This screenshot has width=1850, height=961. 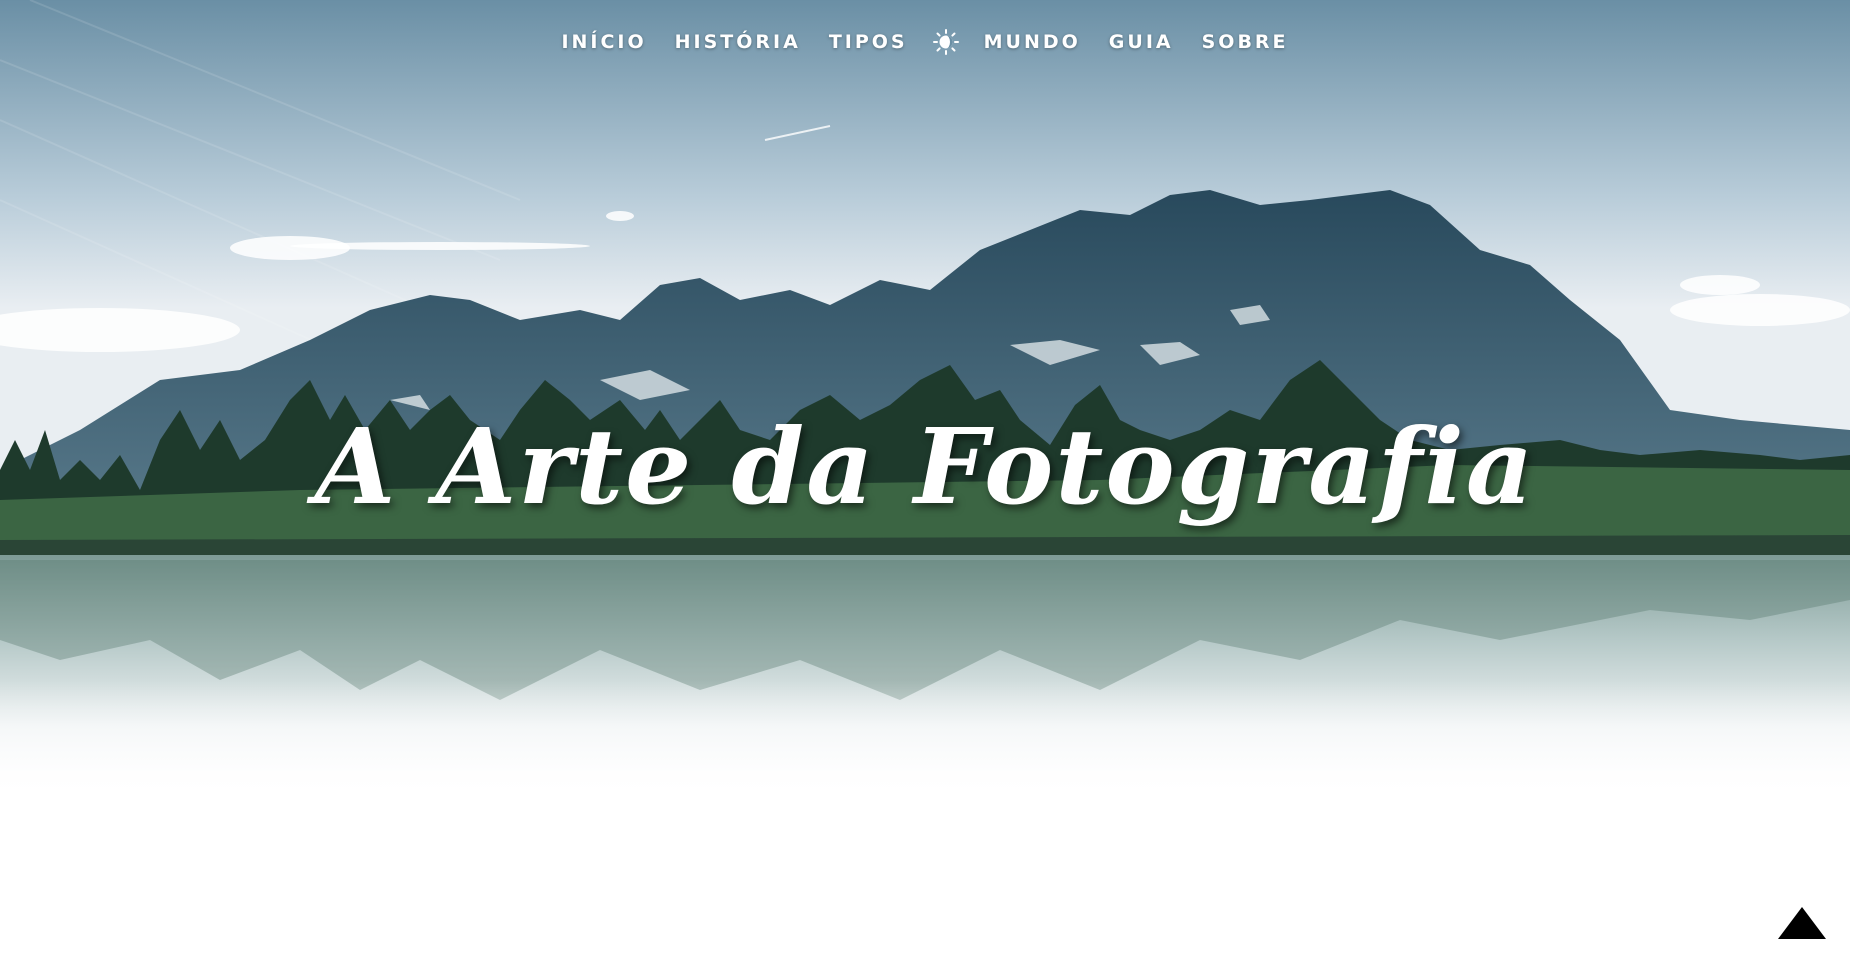 I want to click on hero-title: A Arte da Fotografia, so click(x=925, y=466).